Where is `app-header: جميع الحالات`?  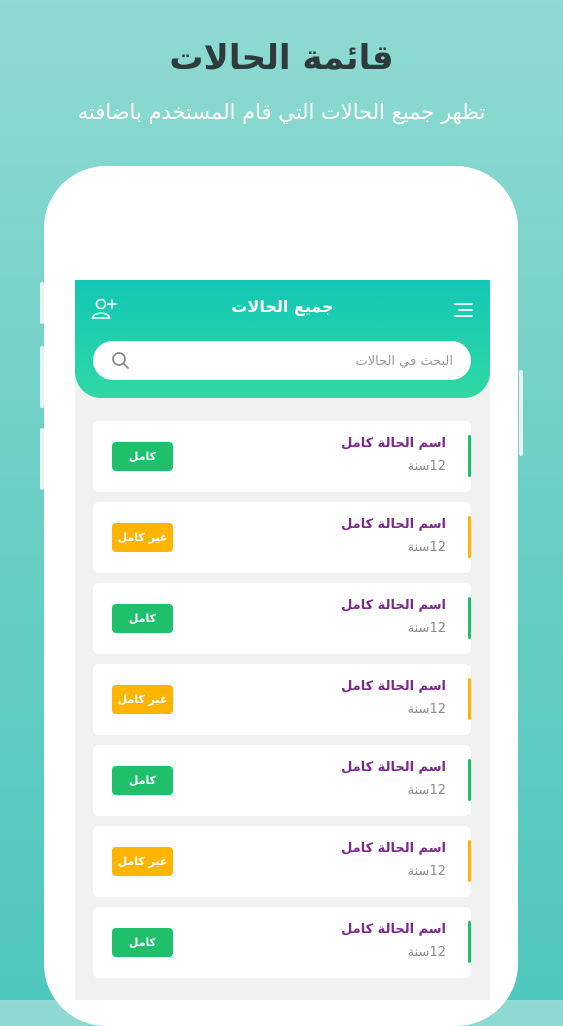 app-header: جميع الحالات is located at coordinates (282, 339).